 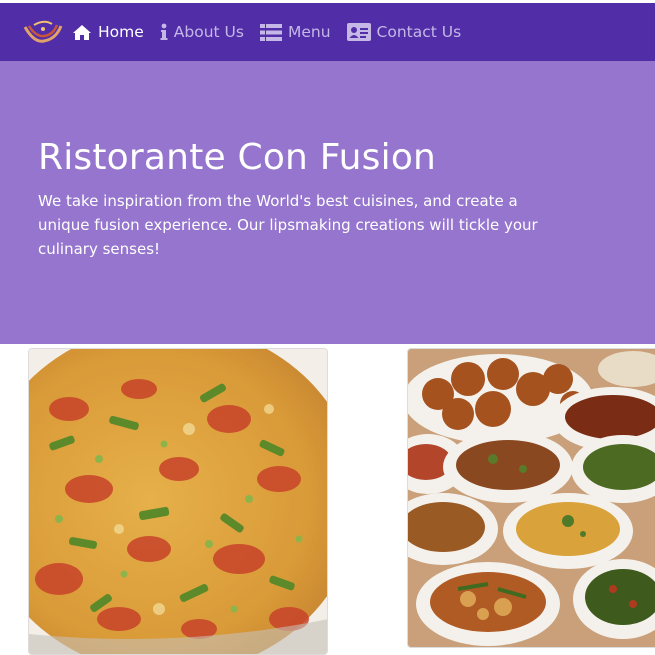 I want to click on logo-icon, so click(x=43, y=31).